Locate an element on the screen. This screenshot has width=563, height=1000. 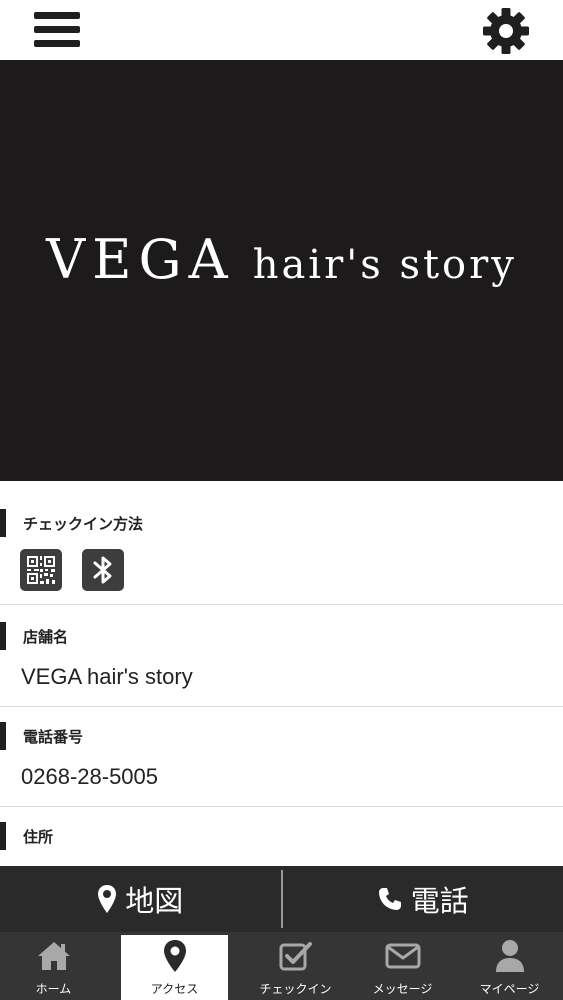
user-icon is located at coordinates (510, 956).